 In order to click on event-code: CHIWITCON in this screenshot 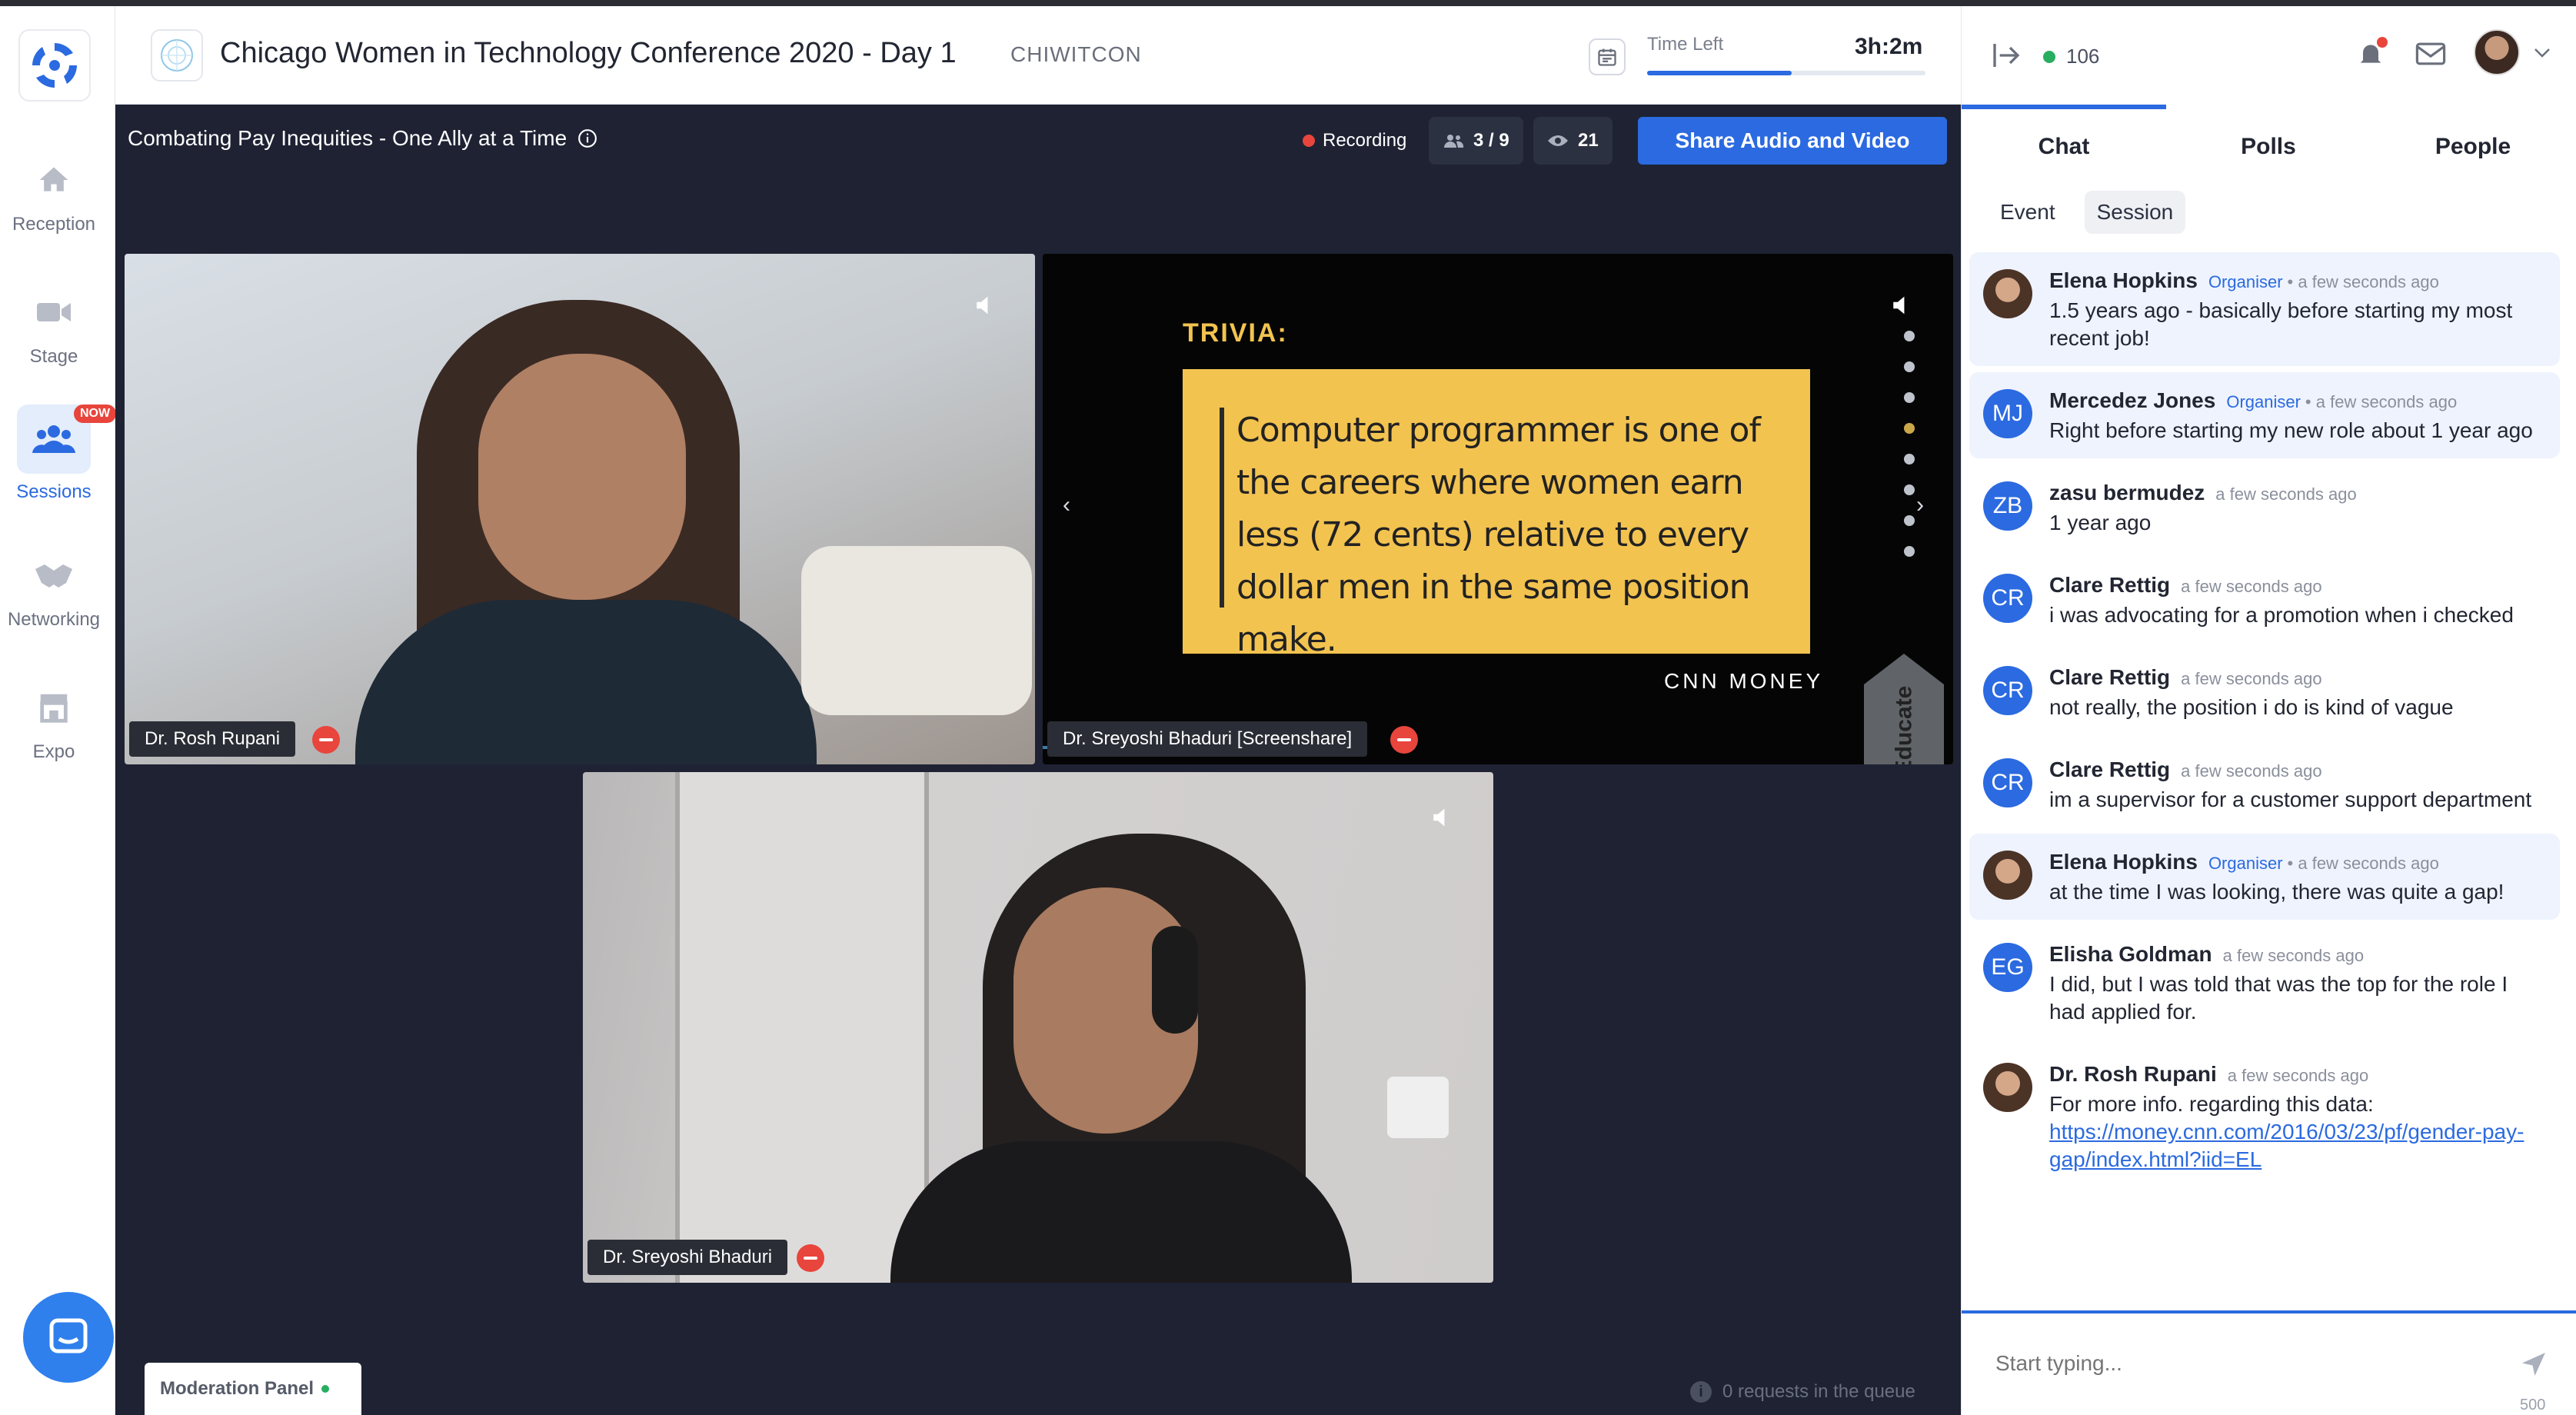, I will do `click(1076, 54)`.